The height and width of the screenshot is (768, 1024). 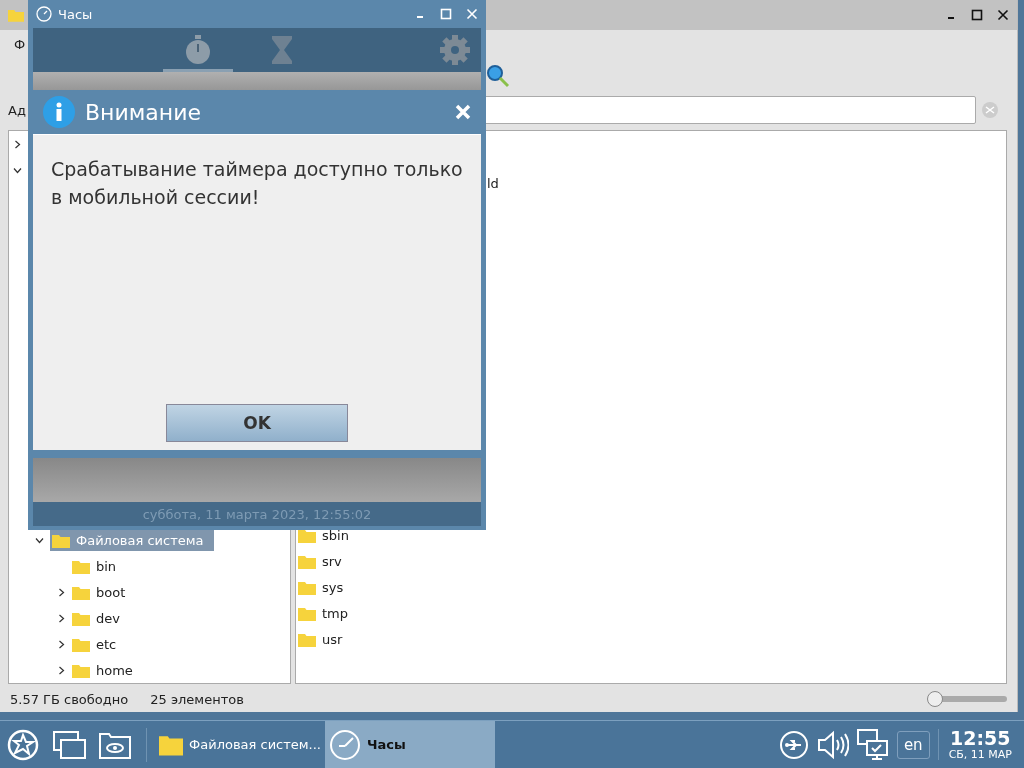 What do you see at coordinates (106, 644) in the screenshot?
I see `tree-item: etc` at bounding box center [106, 644].